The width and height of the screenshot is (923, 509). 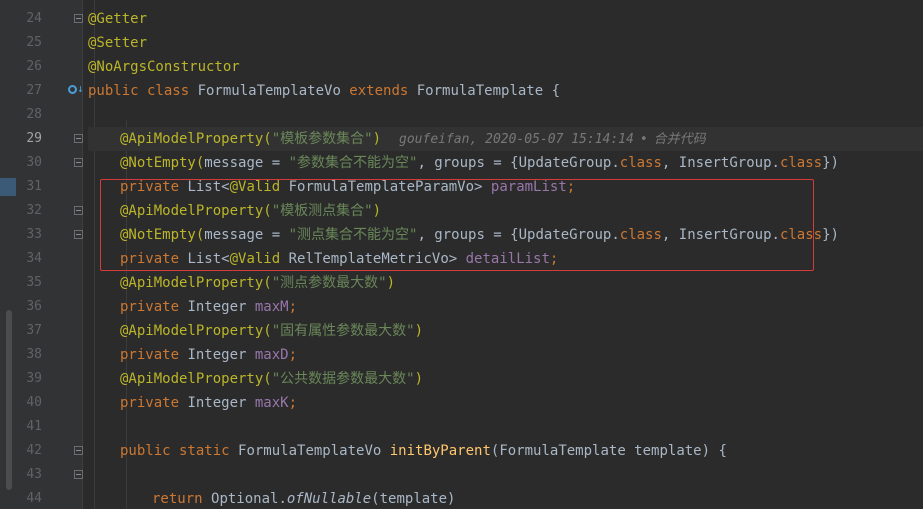 I want to click on static-method-call: ofNullable, so click(x=329, y=499).